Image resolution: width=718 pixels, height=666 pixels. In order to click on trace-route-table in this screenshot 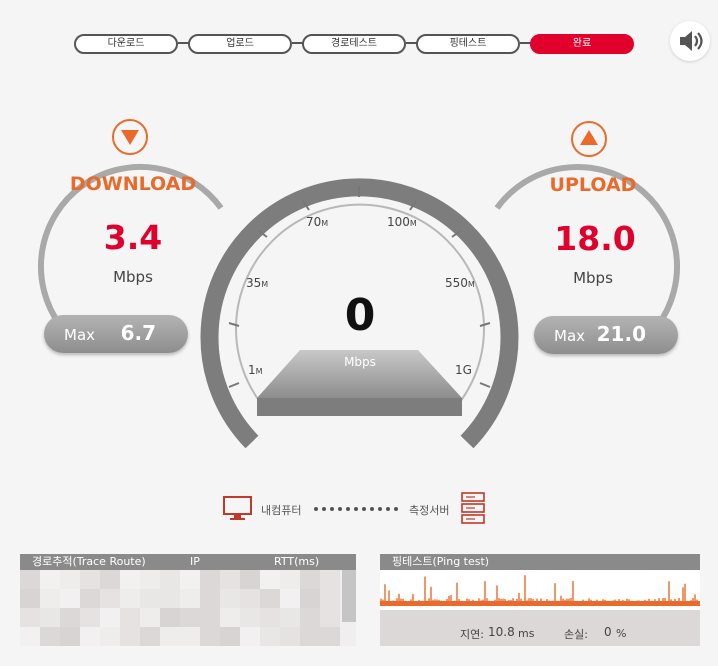, I will do `click(188, 608)`.